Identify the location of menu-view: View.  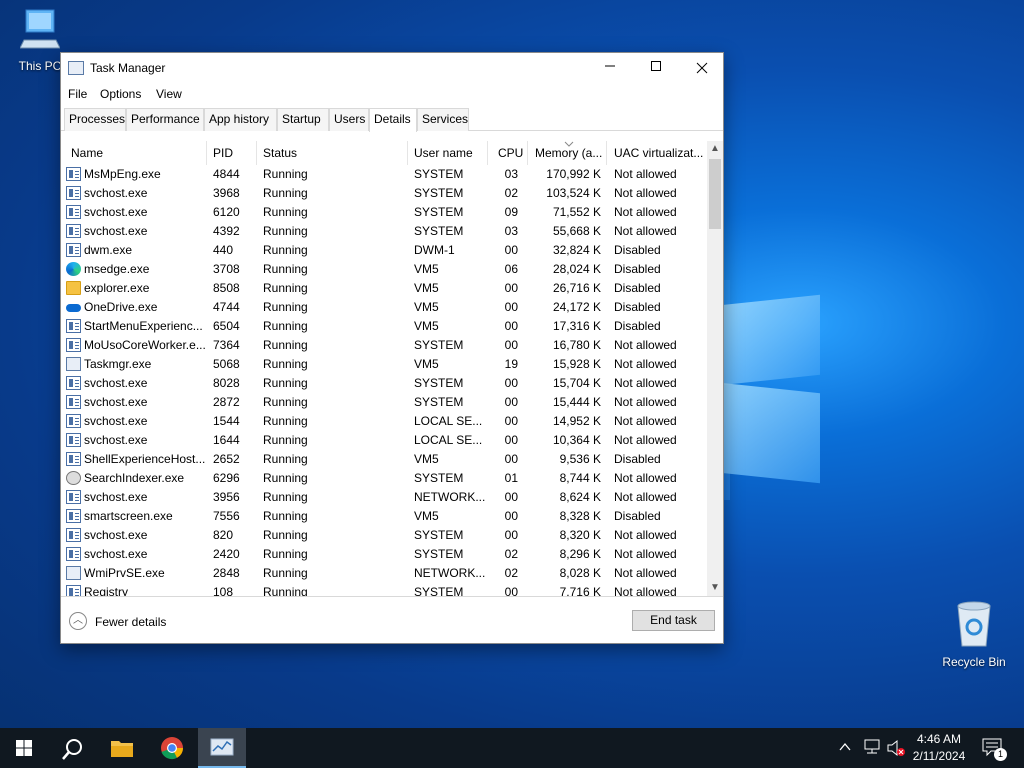
(169, 94).